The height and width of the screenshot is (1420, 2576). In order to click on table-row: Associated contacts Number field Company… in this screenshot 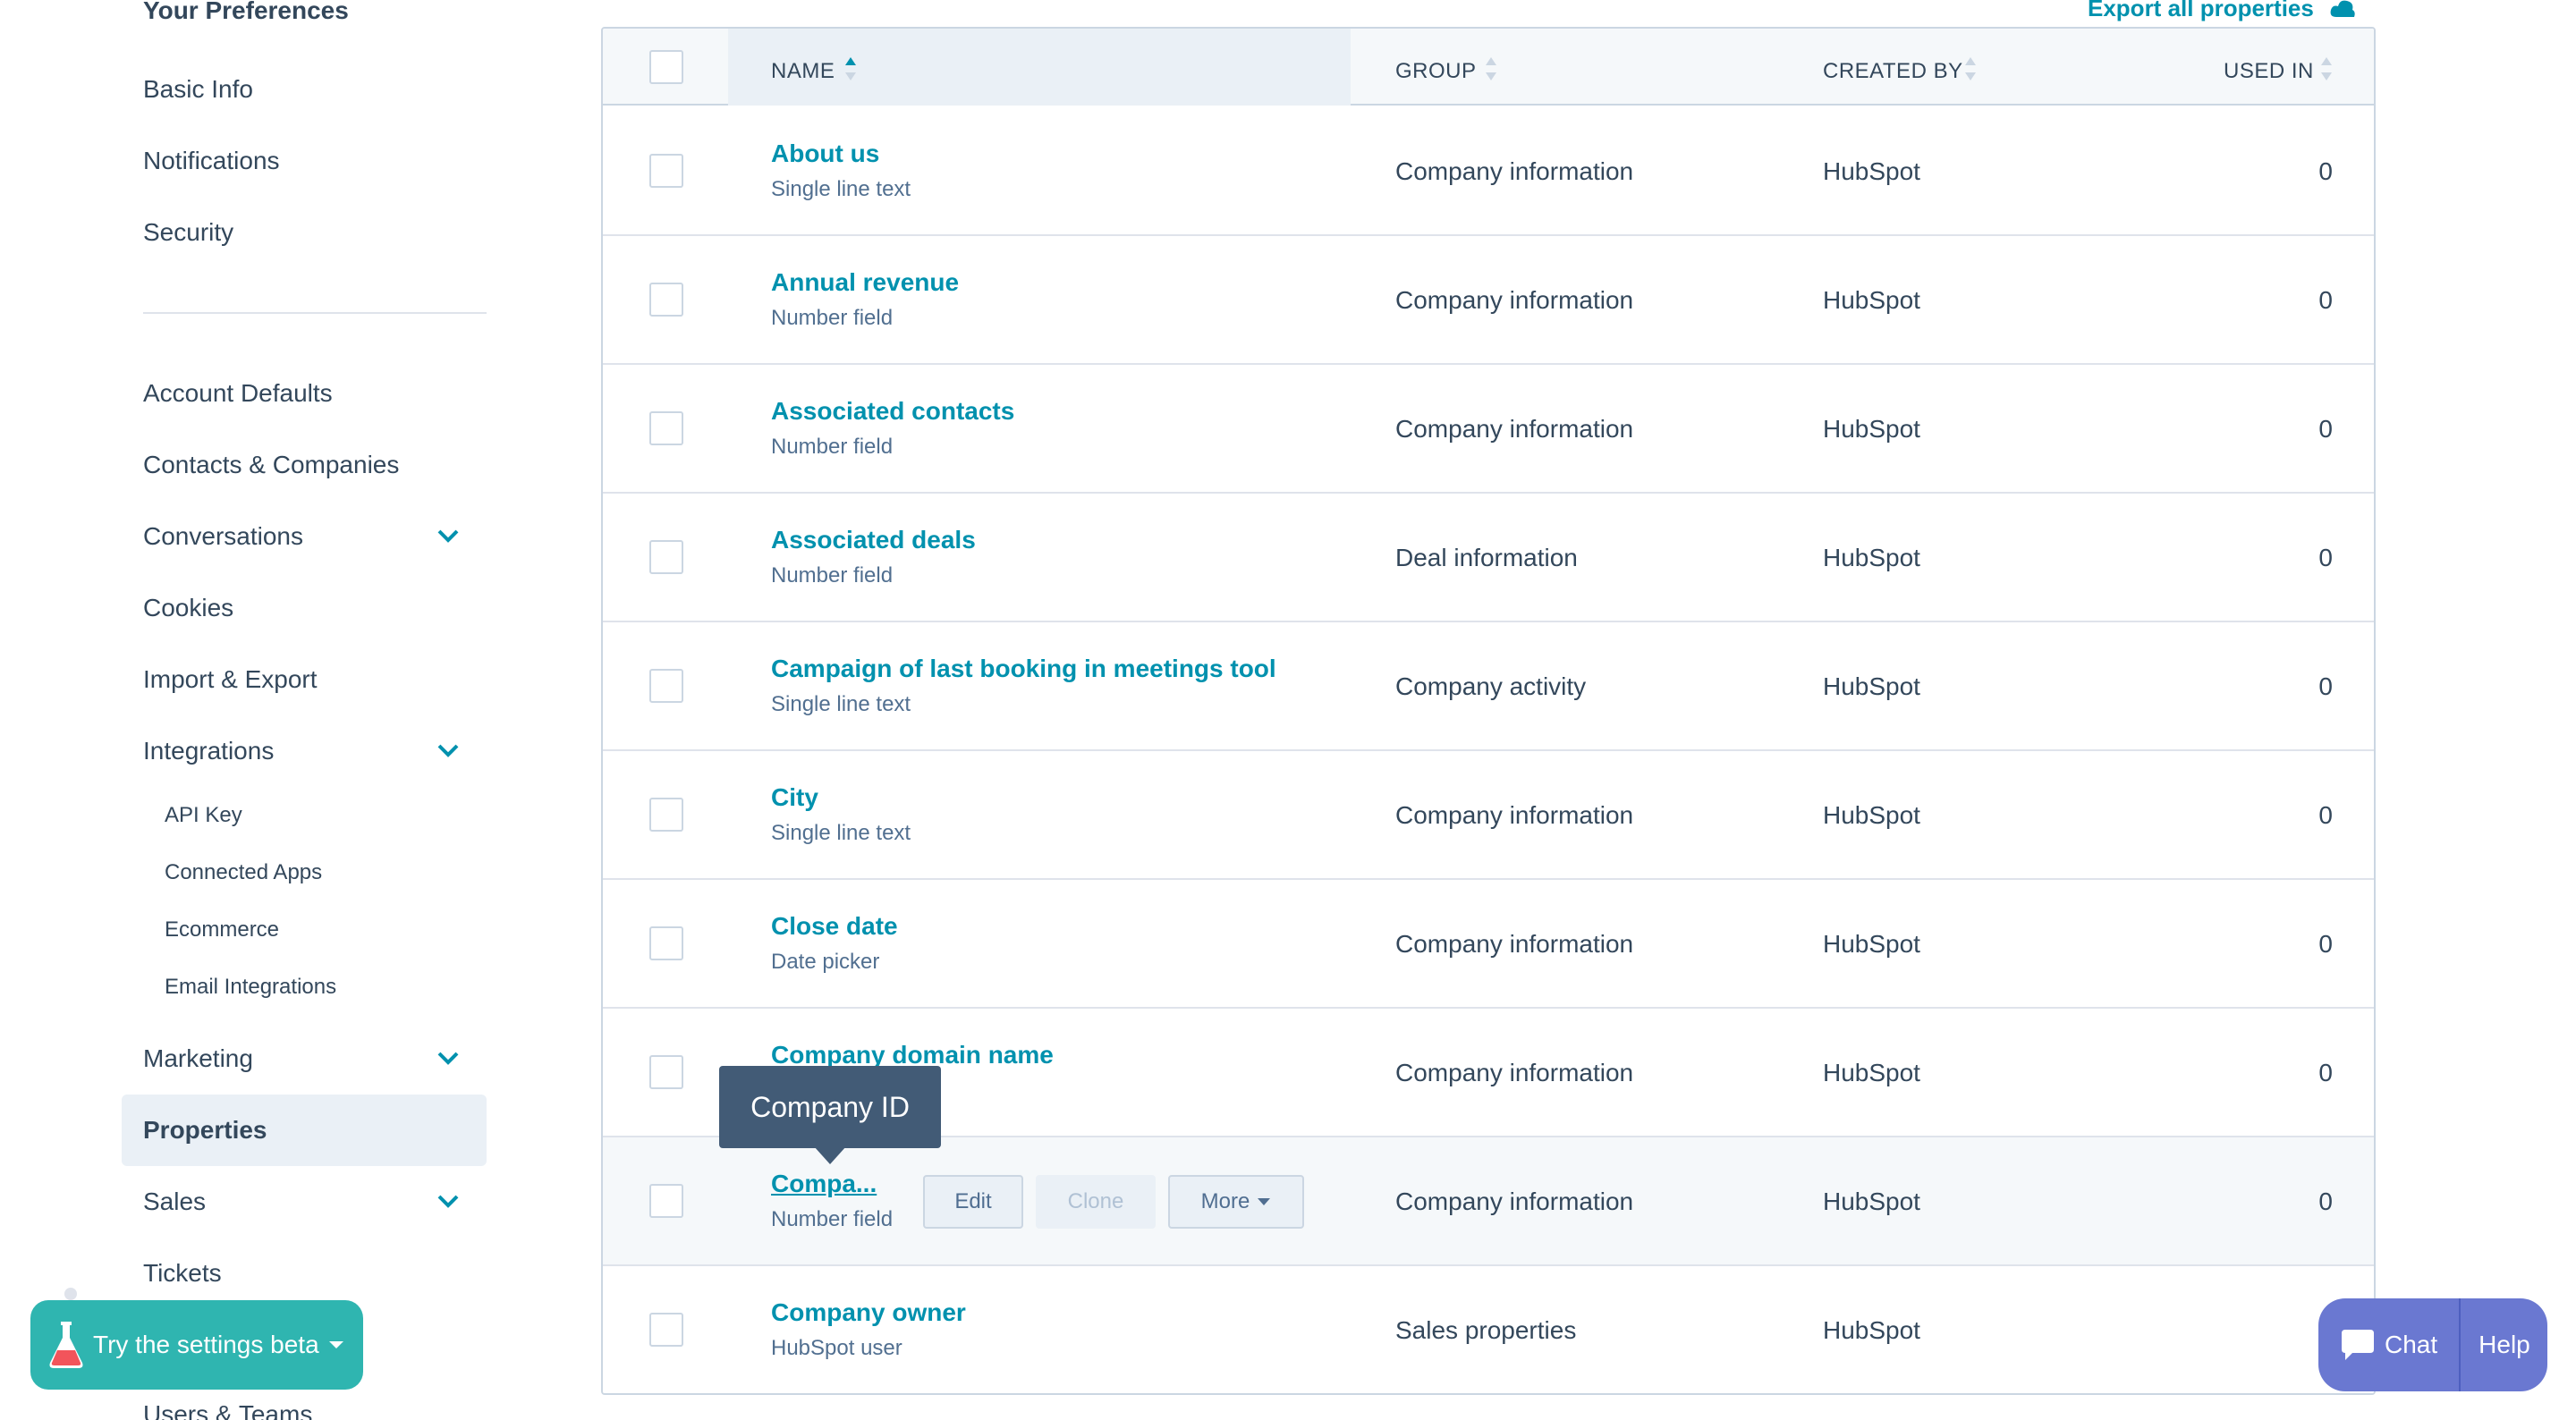, I will do `click(1488, 429)`.